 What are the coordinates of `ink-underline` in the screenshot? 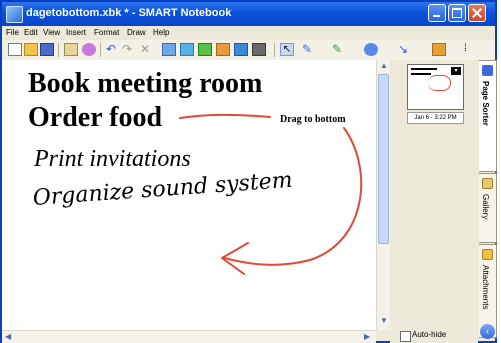 It's located at (225, 116).